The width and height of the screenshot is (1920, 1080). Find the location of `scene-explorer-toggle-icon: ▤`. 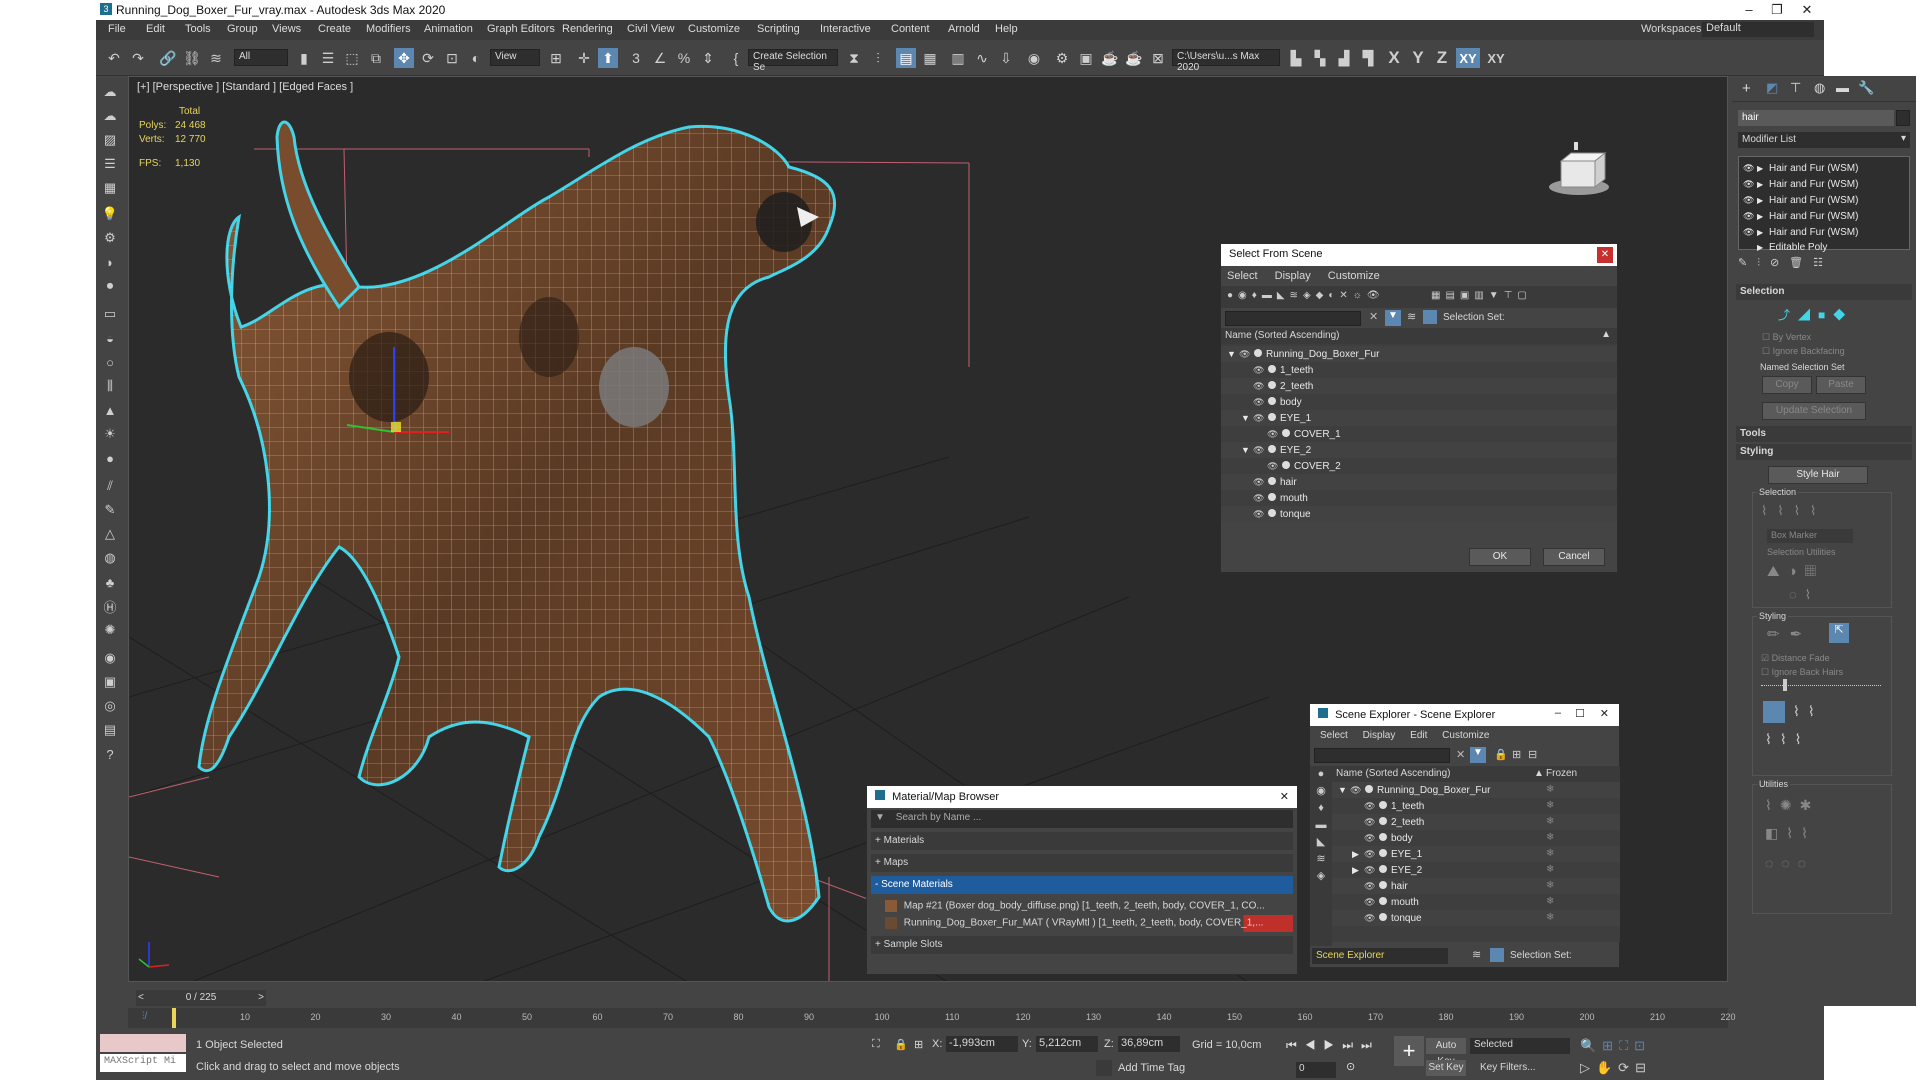

scene-explorer-toggle-icon: ▤ is located at coordinates (906, 58).